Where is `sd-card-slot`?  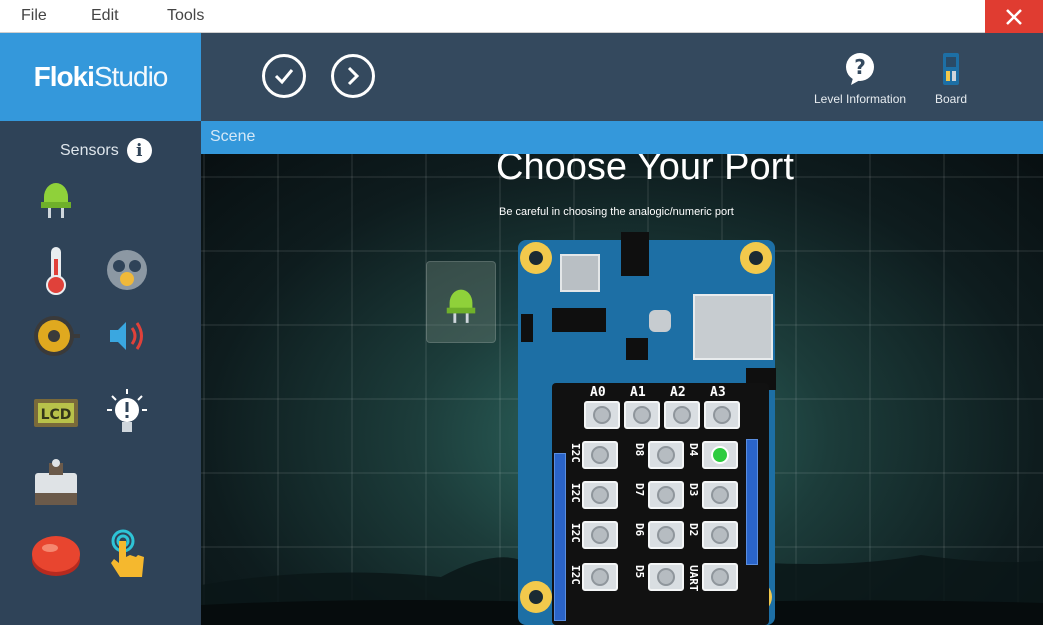 sd-card-slot is located at coordinates (580, 273).